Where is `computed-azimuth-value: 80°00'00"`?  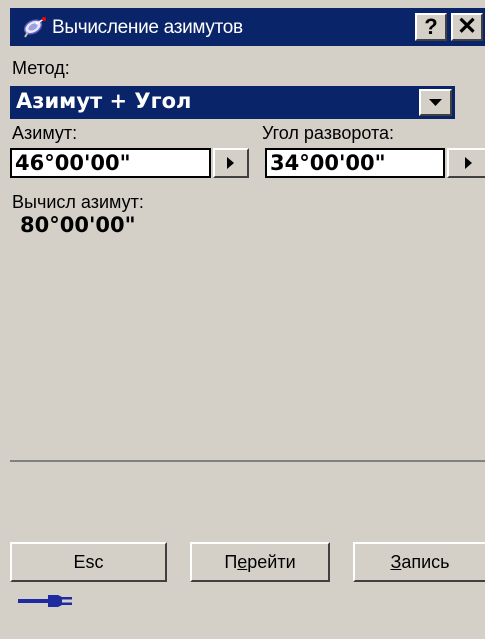
computed-azimuth-value: 80°00'00" is located at coordinates (78, 225).